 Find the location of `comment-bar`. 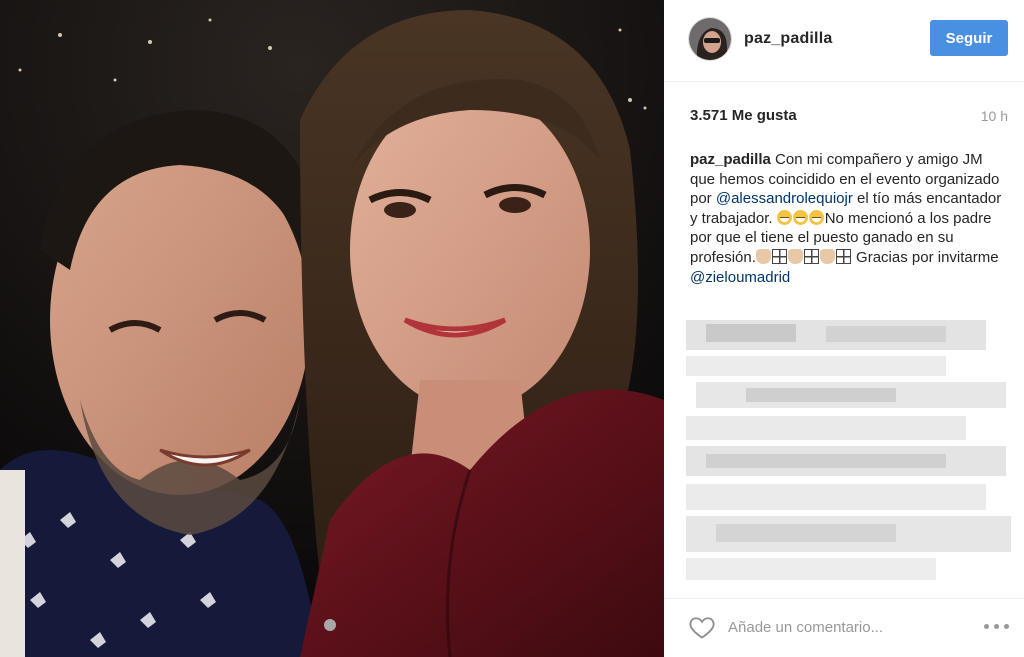

comment-bar is located at coordinates (844, 627).